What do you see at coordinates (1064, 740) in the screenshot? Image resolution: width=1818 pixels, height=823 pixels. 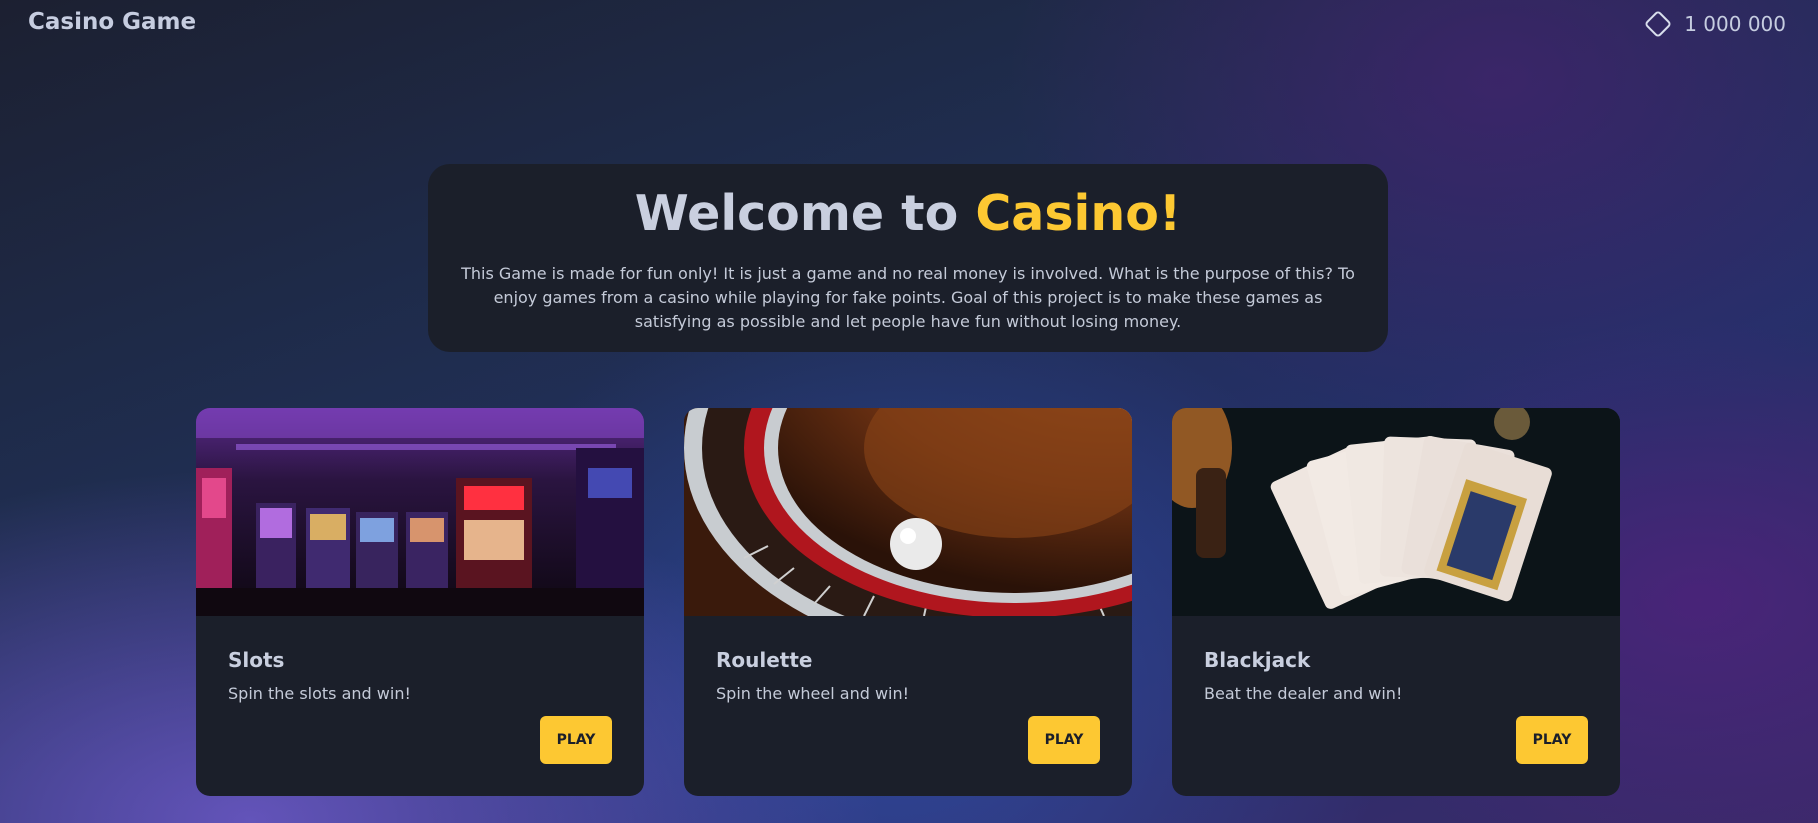 I see `play-roulette-button: PLAY` at bounding box center [1064, 740].